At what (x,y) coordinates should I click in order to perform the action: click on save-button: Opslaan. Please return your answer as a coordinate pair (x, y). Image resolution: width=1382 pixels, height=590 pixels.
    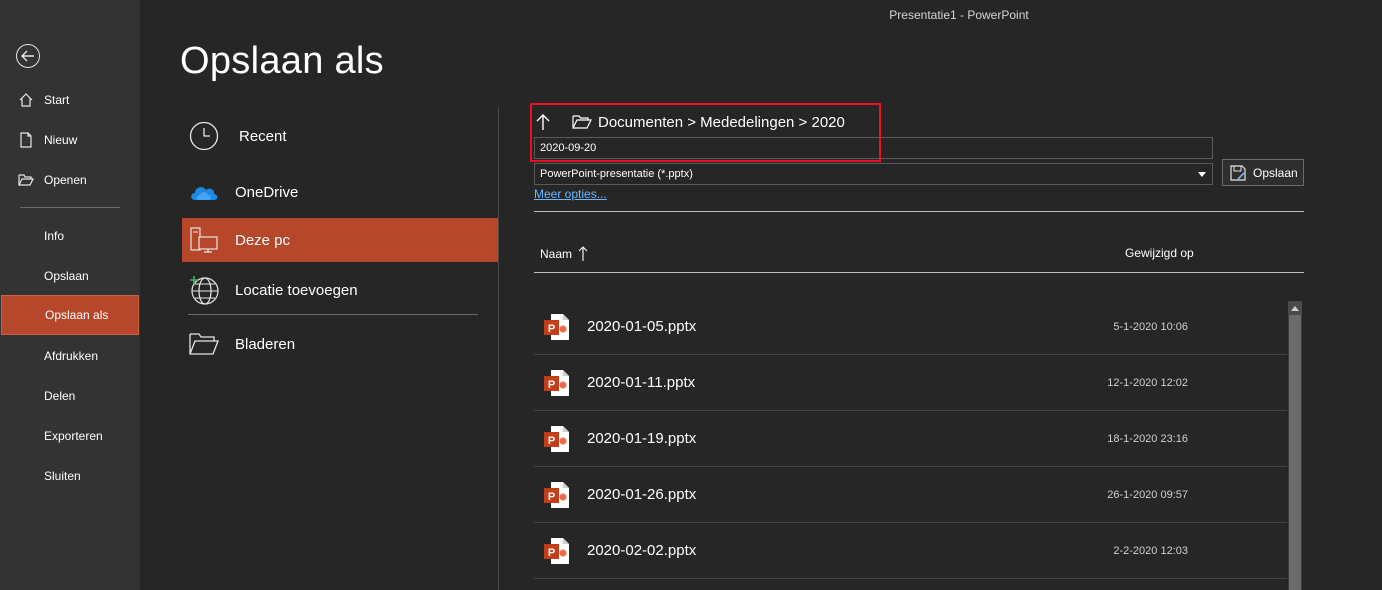
    Looking at the image, I should click on (1263, 172).